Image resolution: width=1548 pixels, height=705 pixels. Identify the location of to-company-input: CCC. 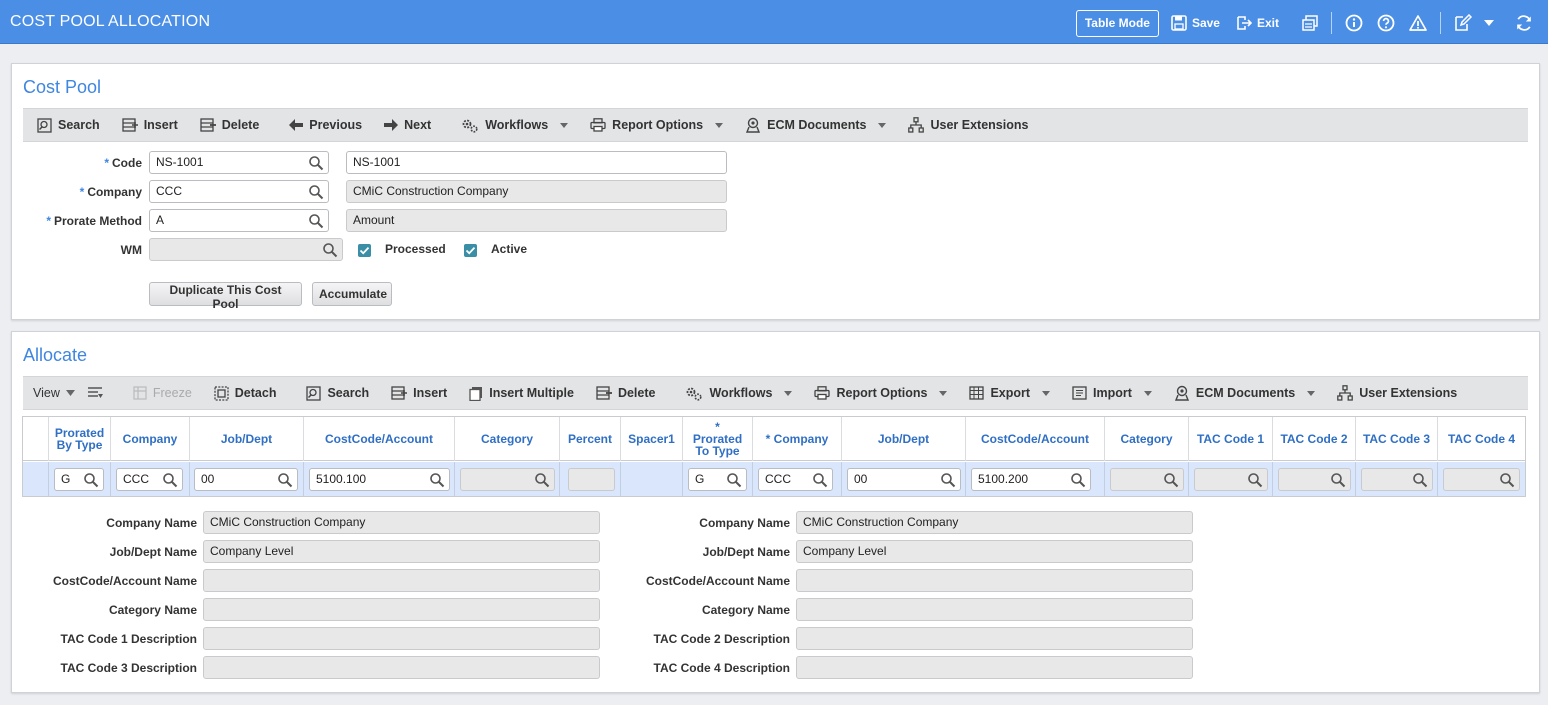
(795, 479).